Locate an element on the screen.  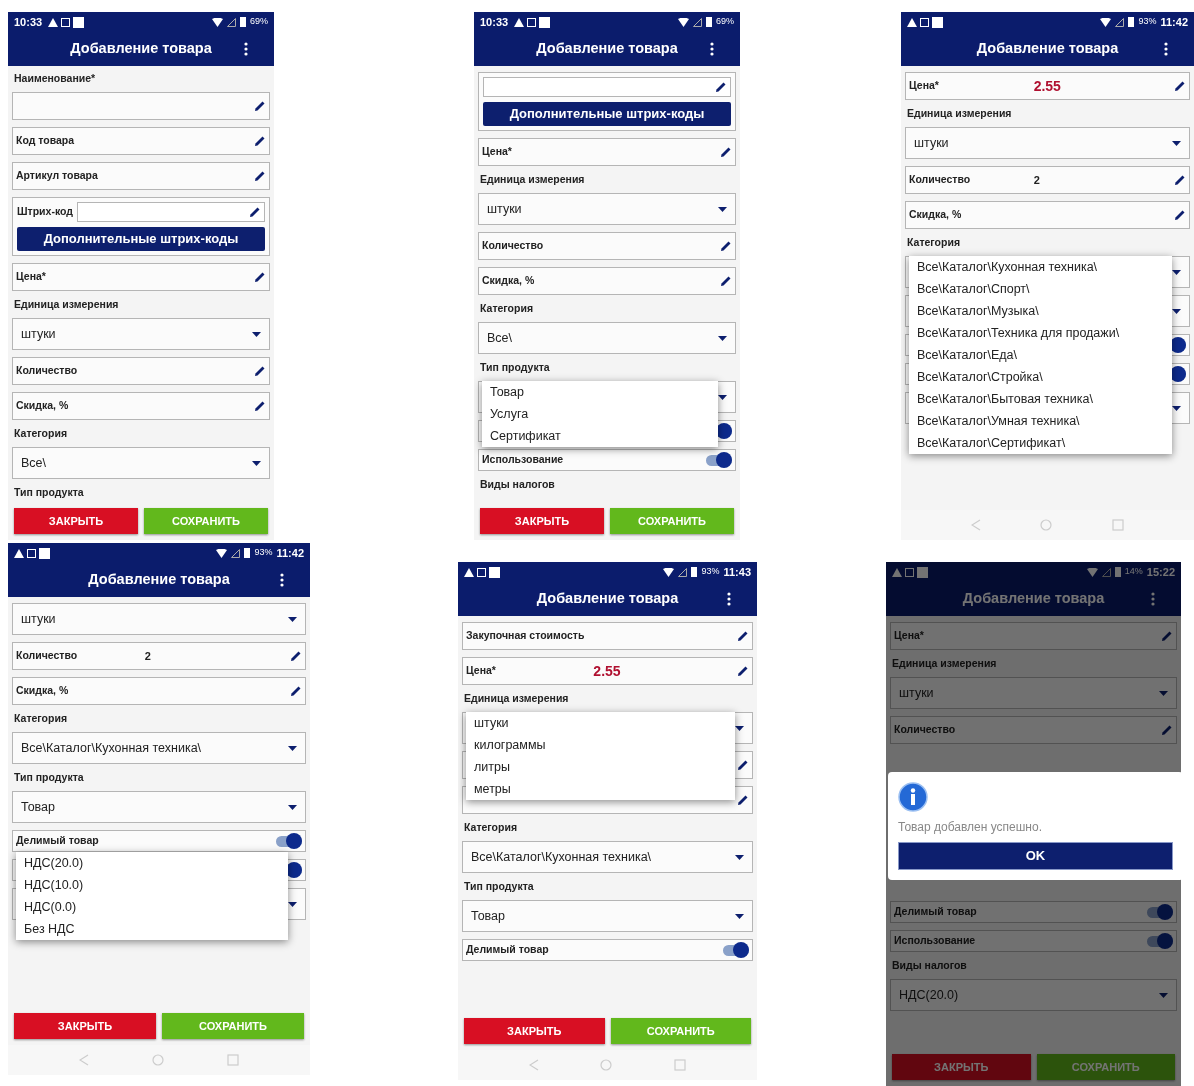
field-value: 2 is located at coordinates (1036, 180).